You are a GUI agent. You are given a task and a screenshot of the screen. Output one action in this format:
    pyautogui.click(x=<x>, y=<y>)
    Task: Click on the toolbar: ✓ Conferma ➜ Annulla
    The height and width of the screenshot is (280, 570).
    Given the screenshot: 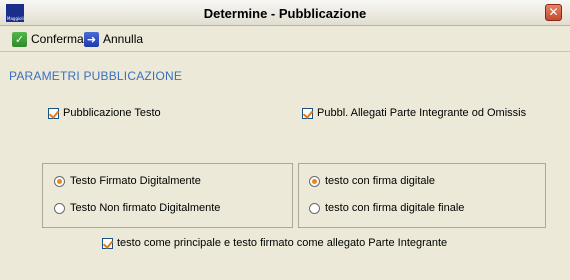 What is the action you would take?
    pyautogui.click(x=285, y=39)
    